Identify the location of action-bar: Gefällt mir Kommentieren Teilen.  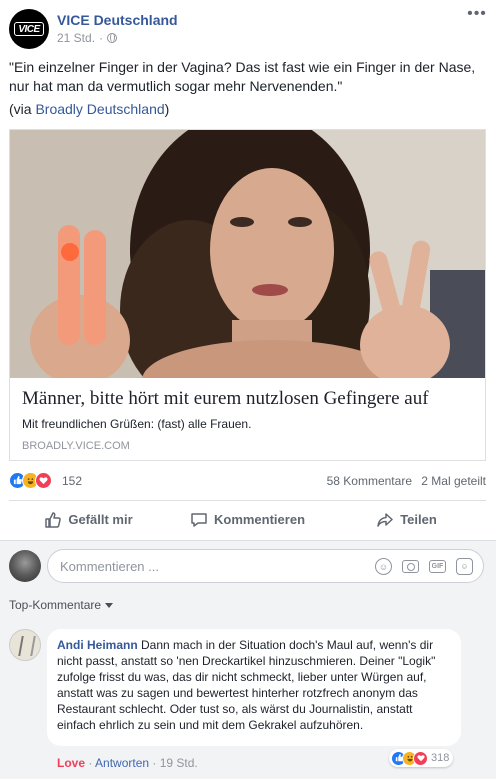
(247, 519).